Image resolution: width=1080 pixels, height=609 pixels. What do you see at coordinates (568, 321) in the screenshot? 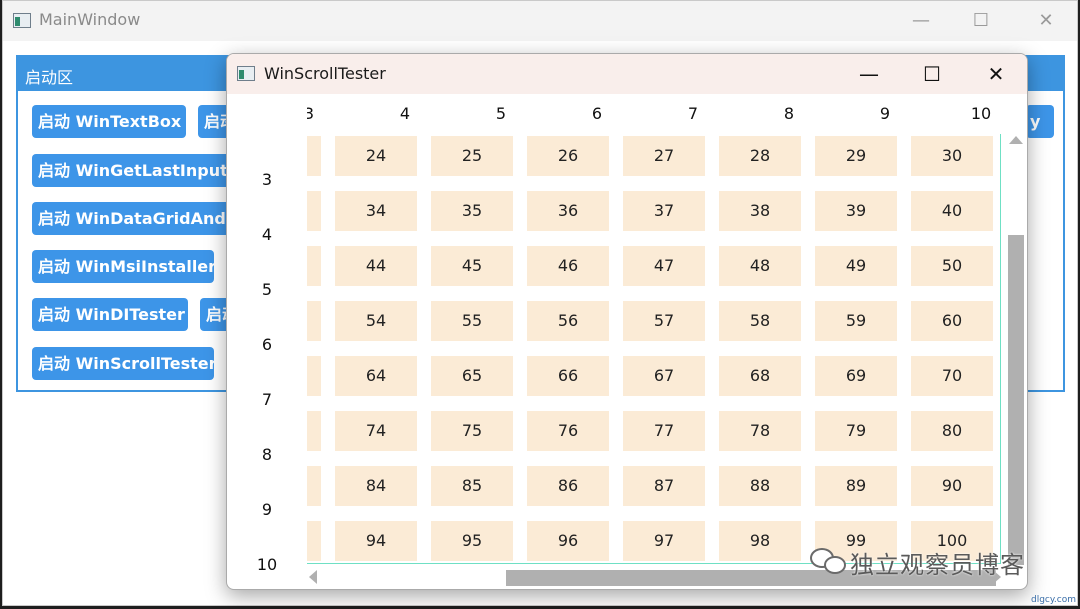
I see `grid-cell: 56` at bounding box center [568, 321].